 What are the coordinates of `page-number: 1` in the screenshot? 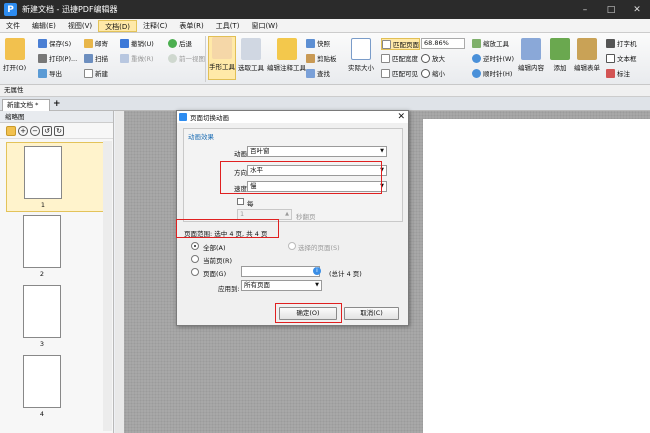 It's located at (43, 205).